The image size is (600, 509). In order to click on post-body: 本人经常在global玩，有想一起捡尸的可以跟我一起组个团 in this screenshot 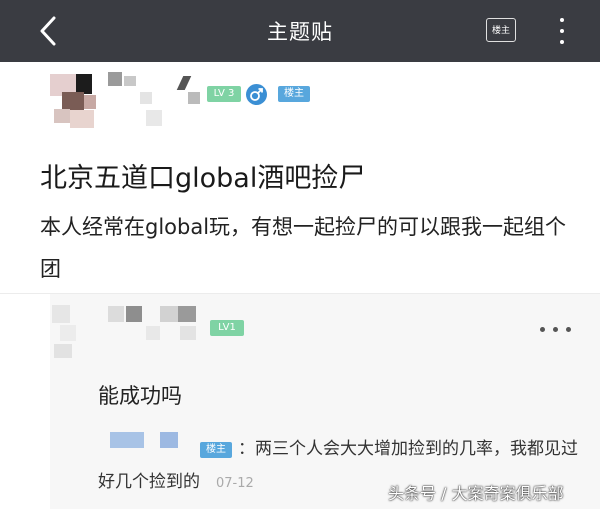, I will do `click(303, 248)`.